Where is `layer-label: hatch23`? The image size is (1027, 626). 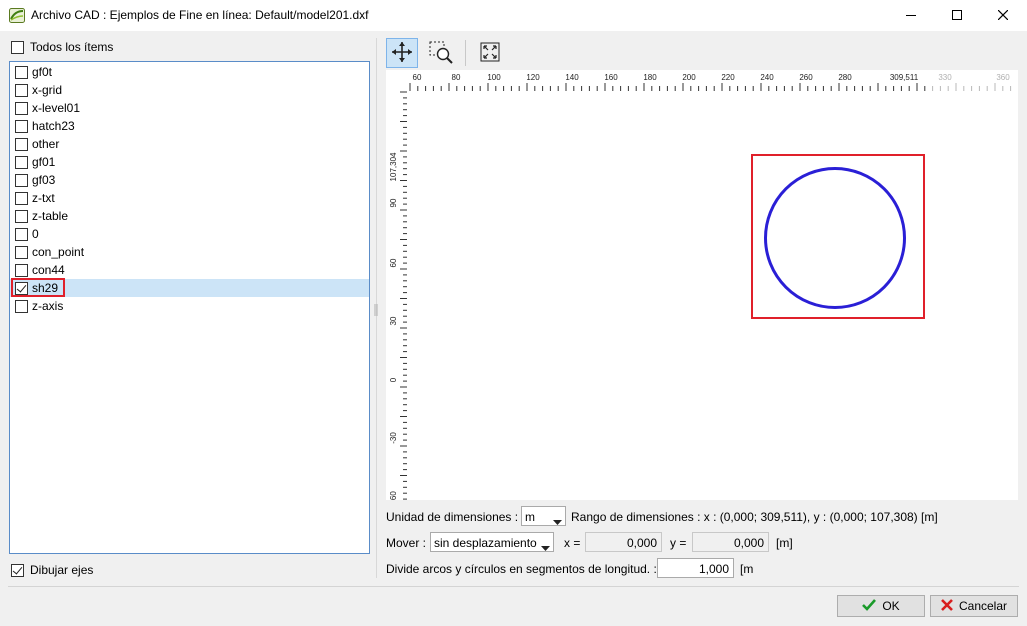
layer-label: hatch23 is located at coordinates (53, 126).